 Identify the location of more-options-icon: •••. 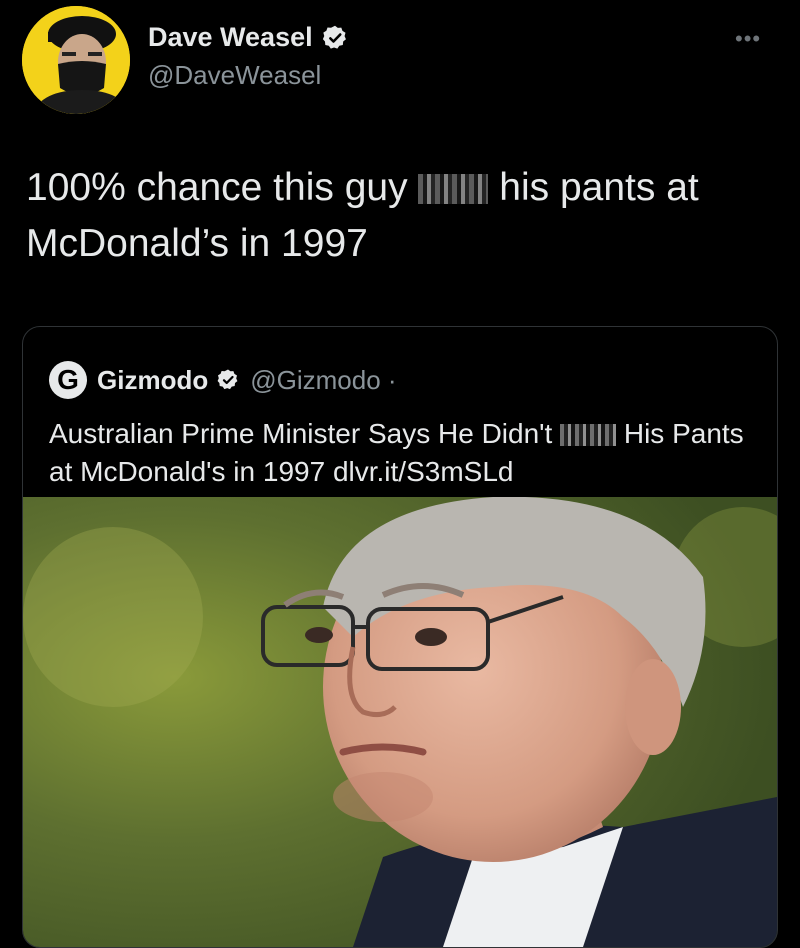
(748, 39).